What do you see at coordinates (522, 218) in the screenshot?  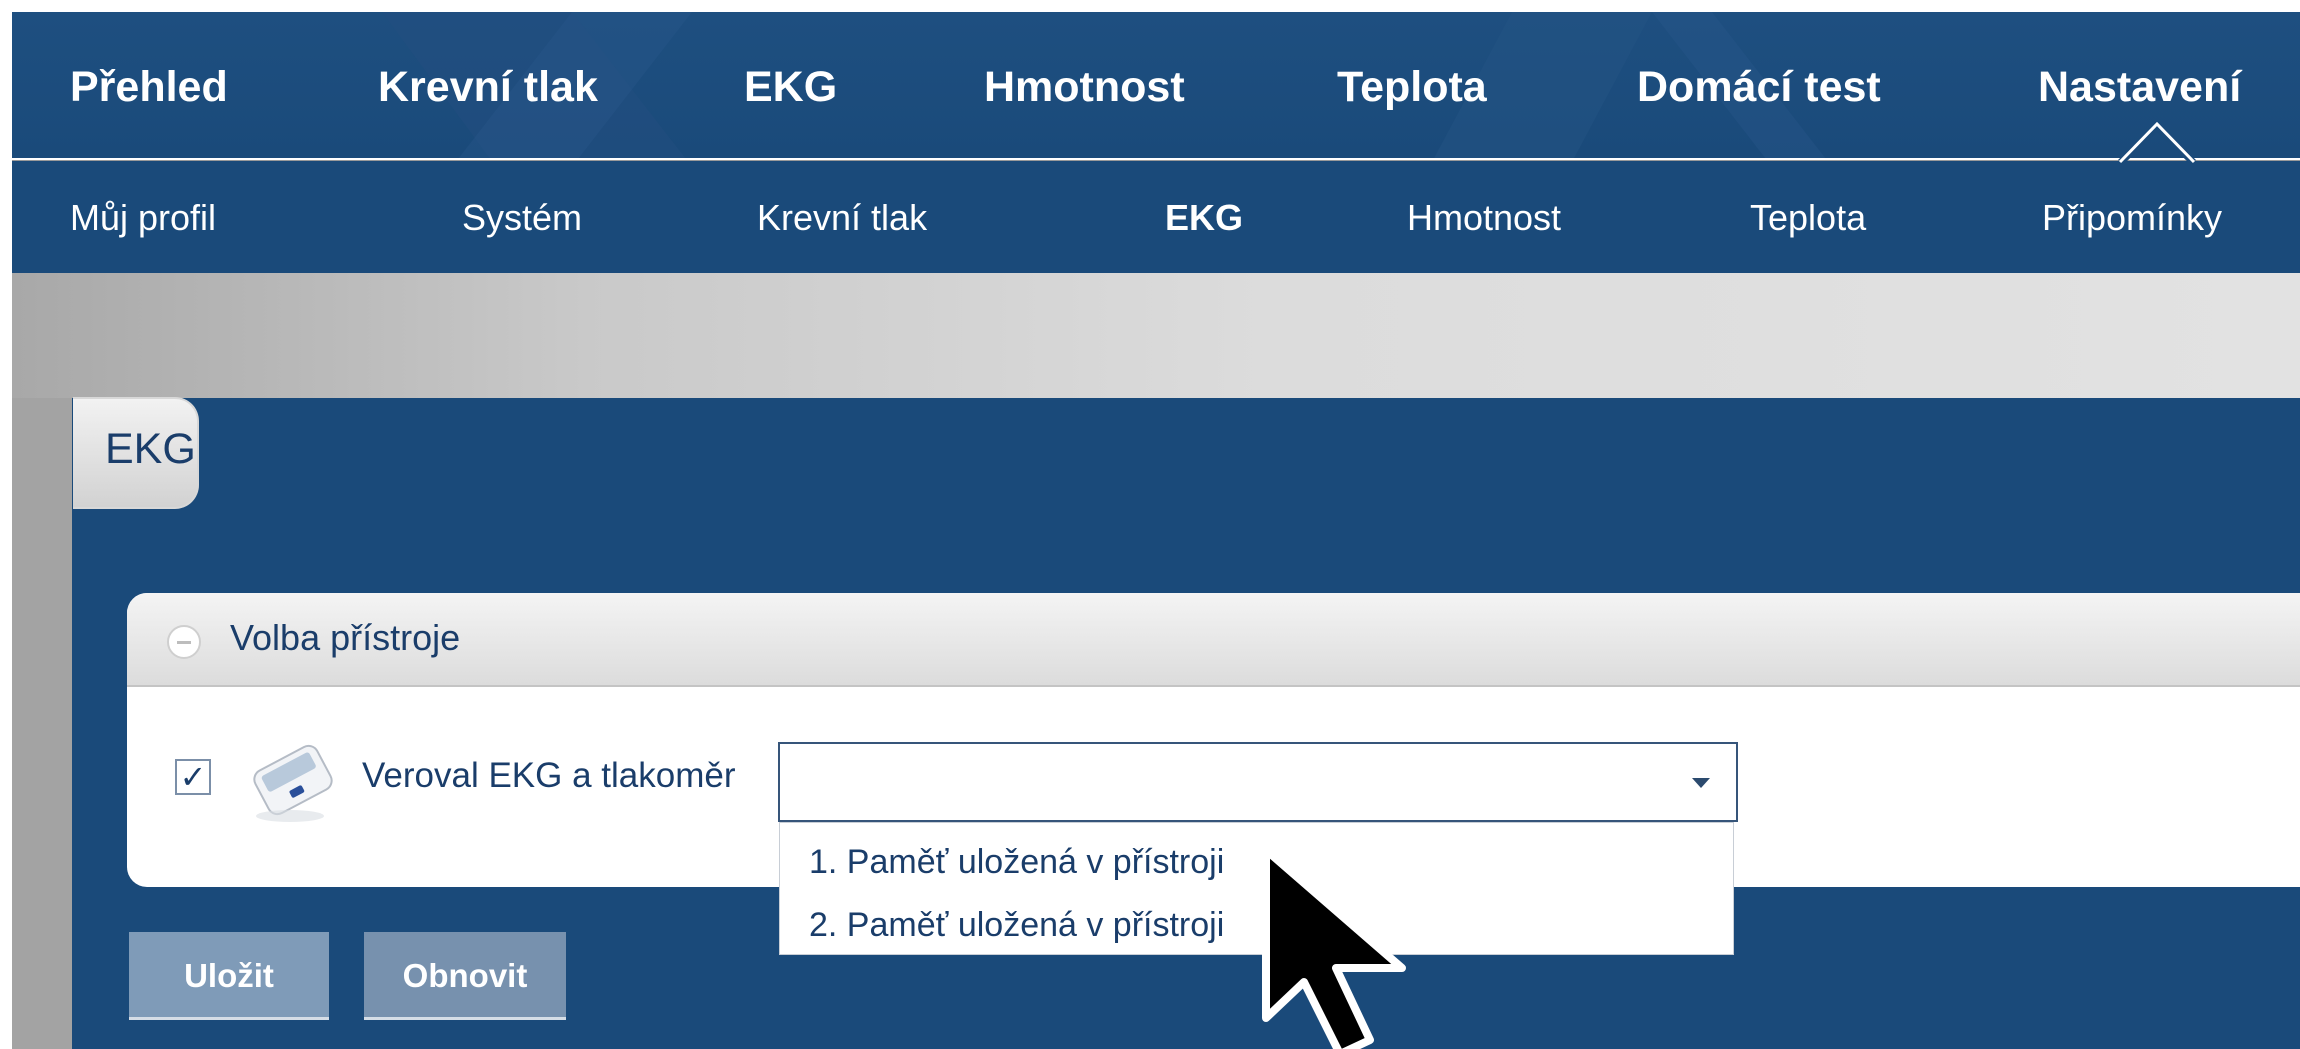 I see `subnav-item-system: Systém` at bounding box center [522, 218].